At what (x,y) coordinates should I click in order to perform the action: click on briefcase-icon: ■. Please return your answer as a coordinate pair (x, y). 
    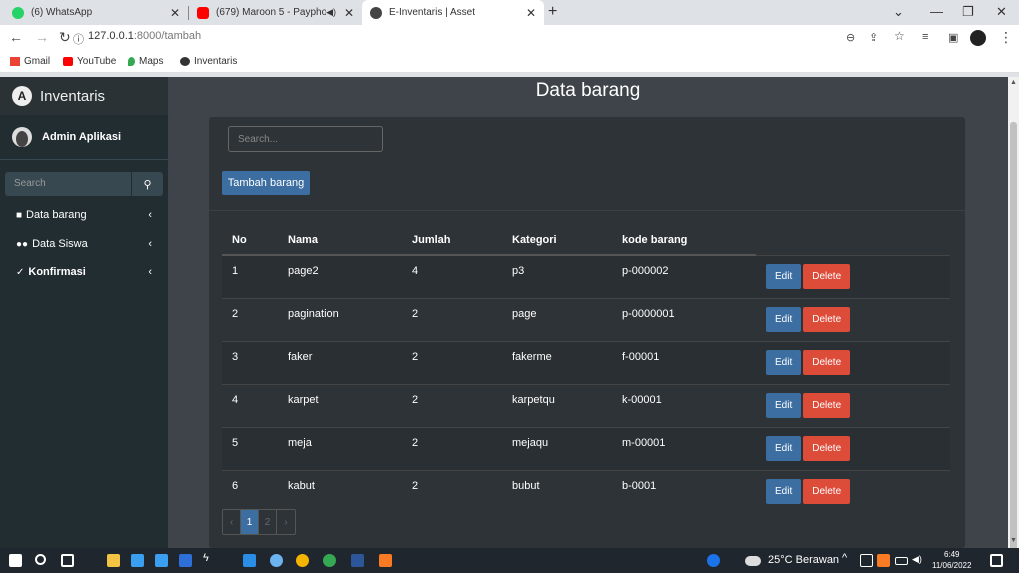
    Looking at the image, I should click on (19, 215).